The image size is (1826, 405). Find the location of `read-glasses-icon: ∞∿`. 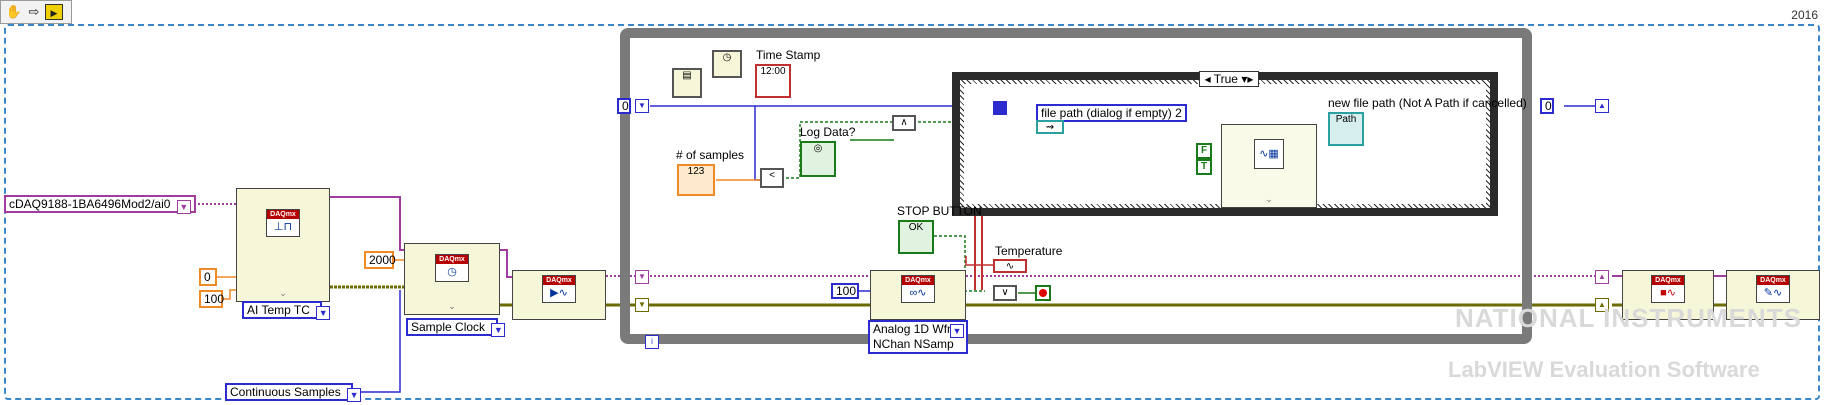

read-glasses-icon: ∞∿ is located at coordinates (918, 293).